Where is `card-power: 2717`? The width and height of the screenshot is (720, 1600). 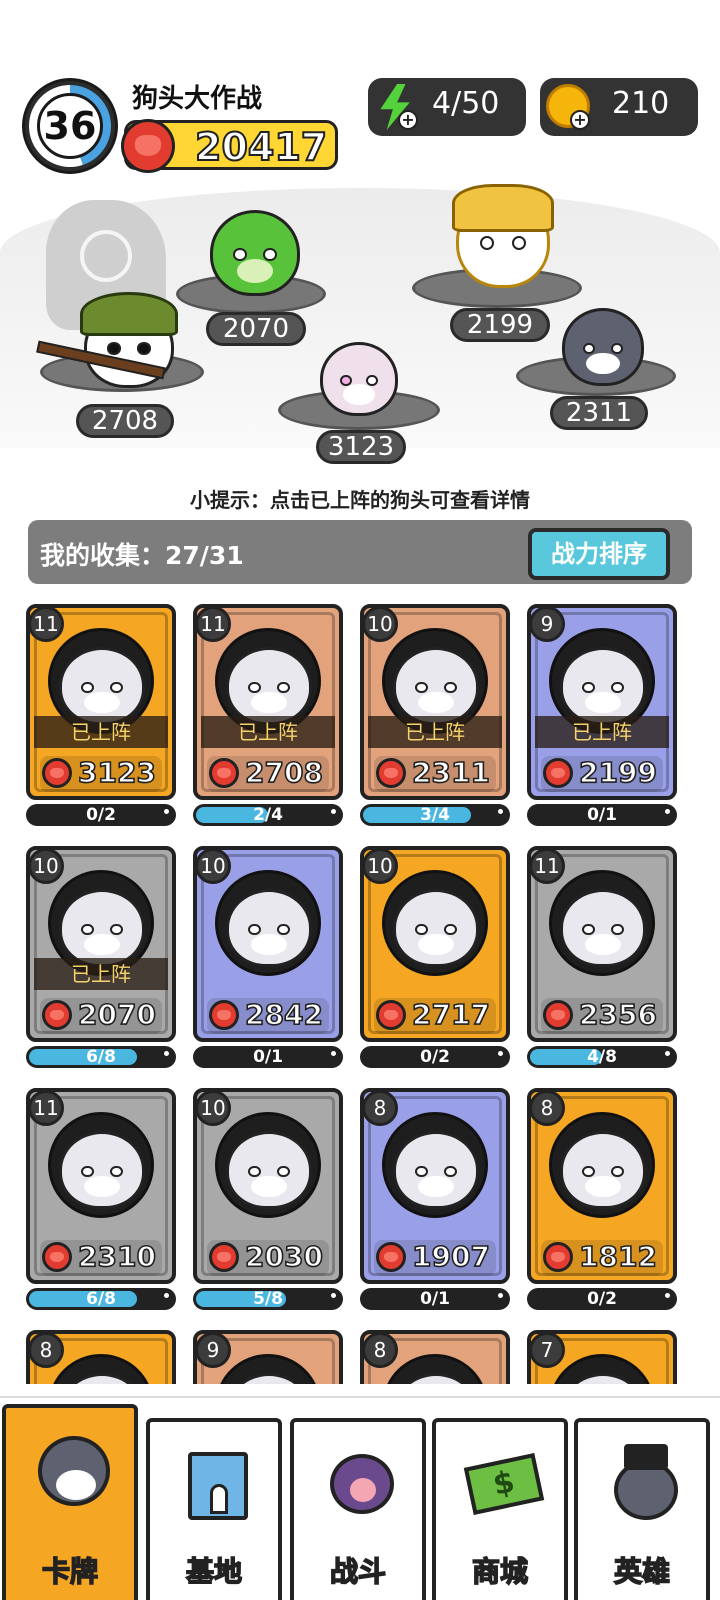
card-power: 2717 is located at coordinates (435, 1015).